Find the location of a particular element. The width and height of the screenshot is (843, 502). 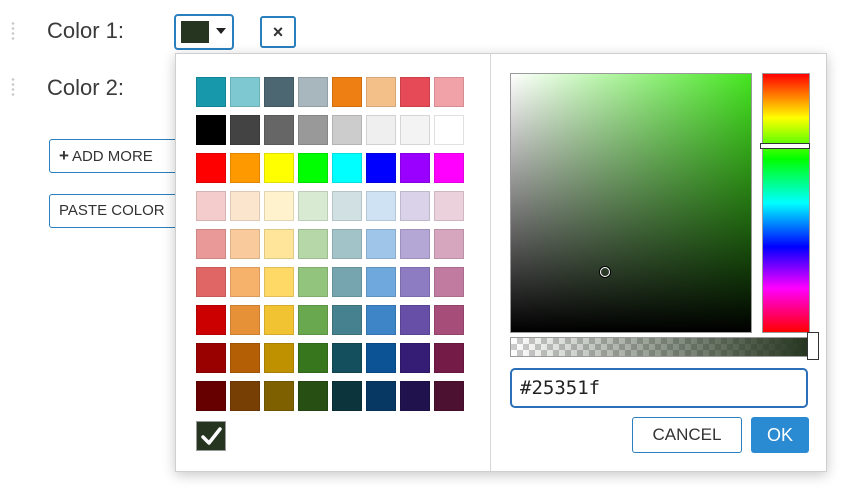

close-icon: × is located at coordinates (278, 31).